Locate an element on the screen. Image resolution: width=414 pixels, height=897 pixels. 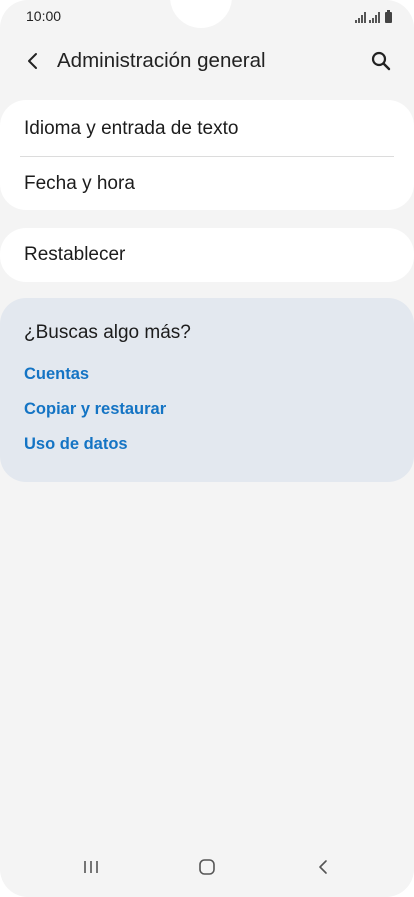
recent-apps-icon is located at coordinates (91, 867).